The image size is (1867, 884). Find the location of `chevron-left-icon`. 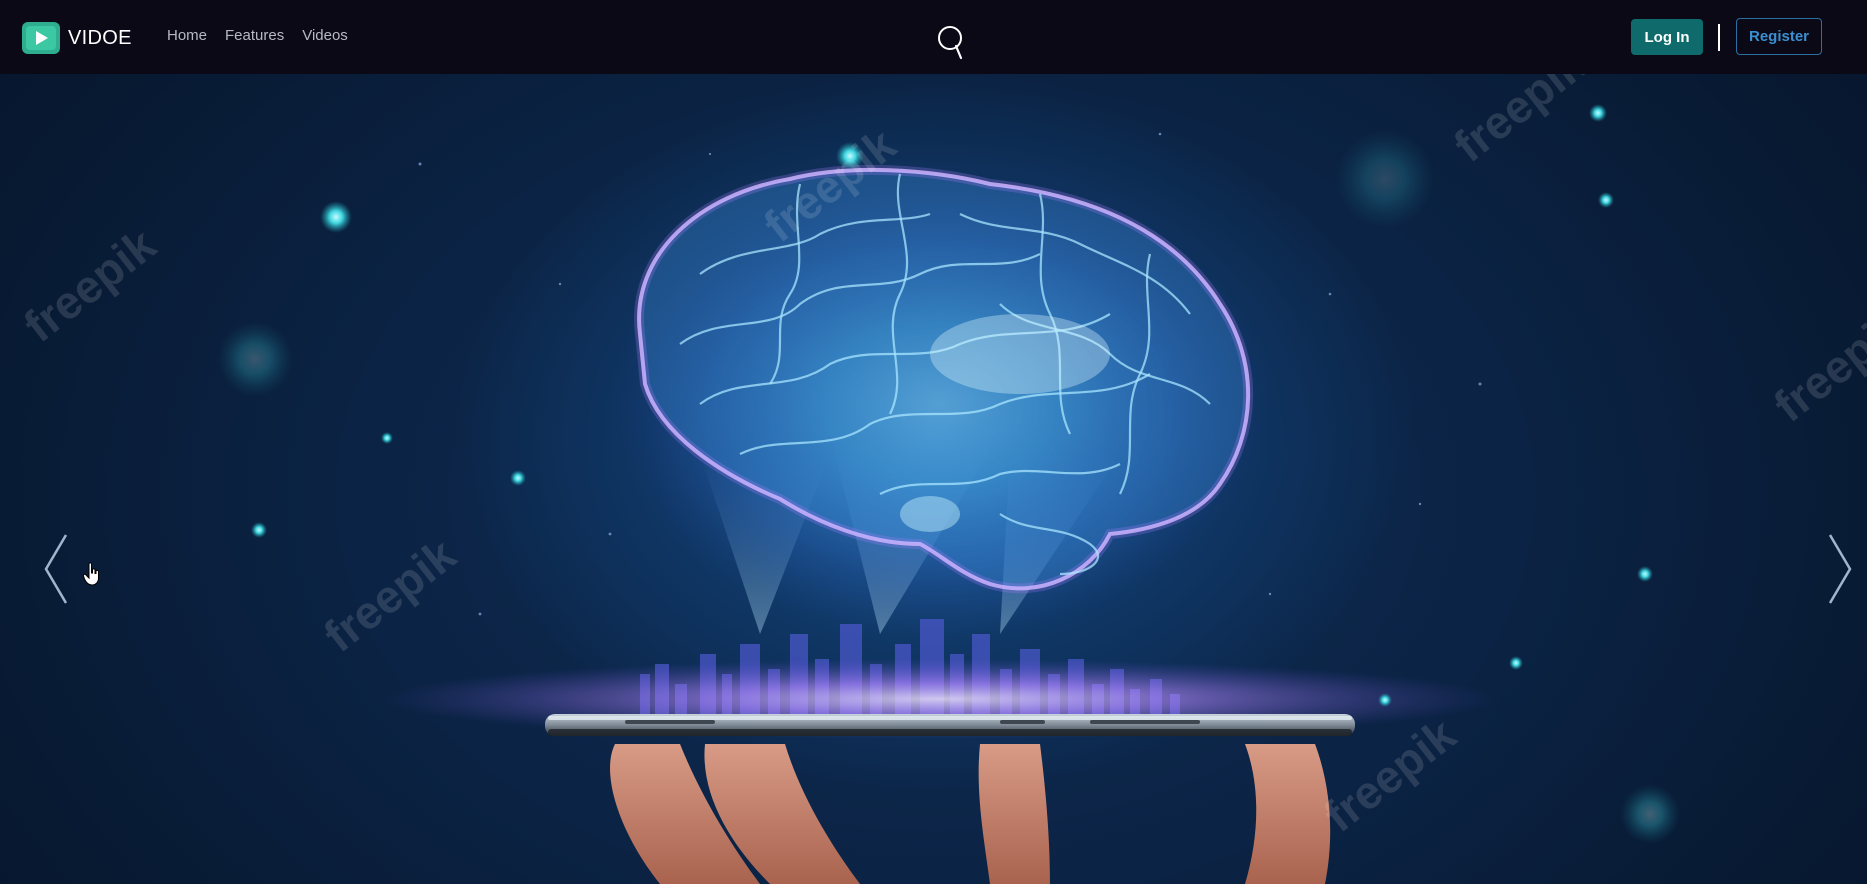

chevron-left-icon is located at coordinates (56, 569).